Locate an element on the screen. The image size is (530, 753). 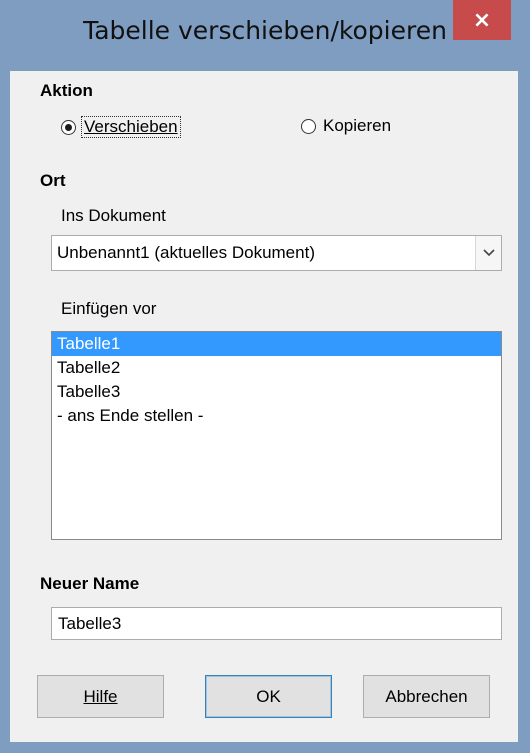
close-button: × is located at coordinates (482, 20).